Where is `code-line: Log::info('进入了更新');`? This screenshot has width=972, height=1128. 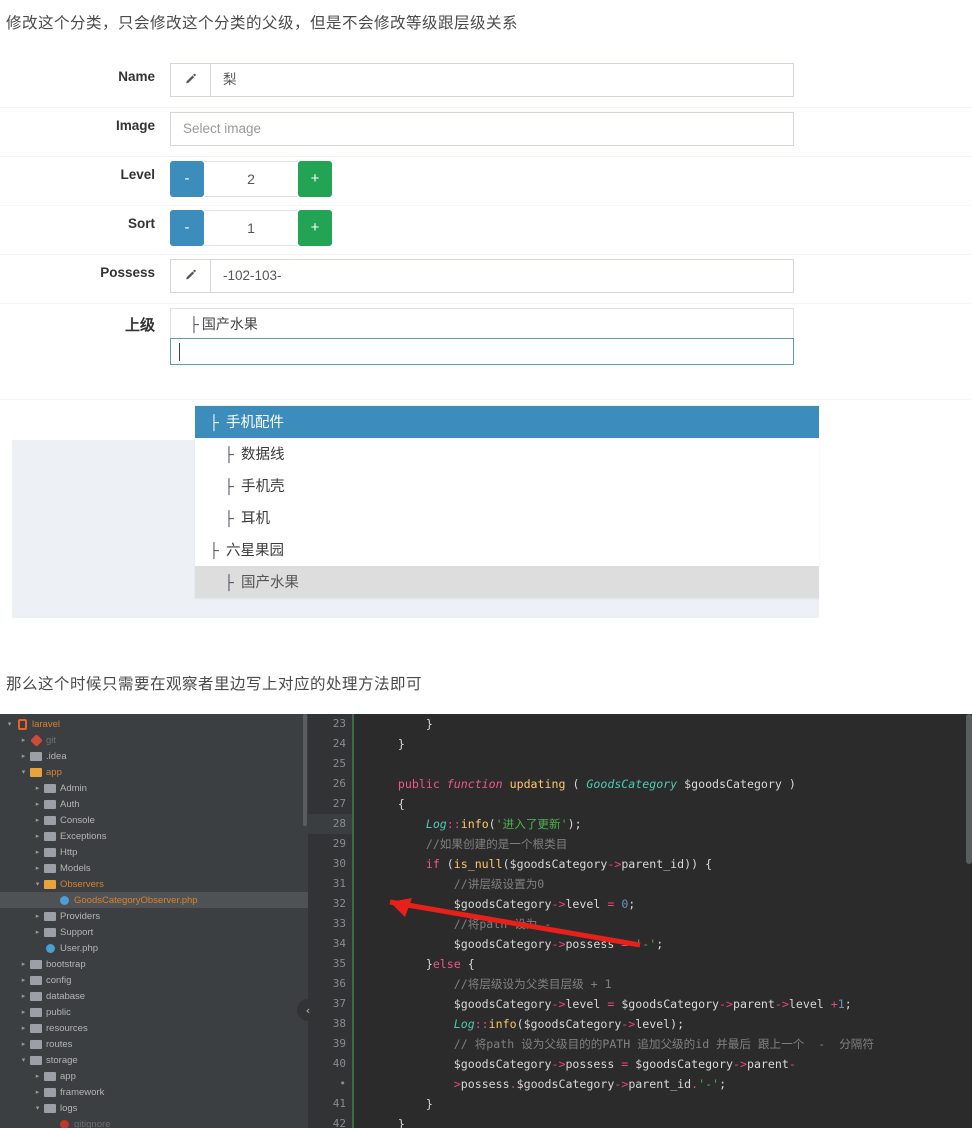
code-line: Log::info('进入了更新'); is located at coordinates (476, 824).